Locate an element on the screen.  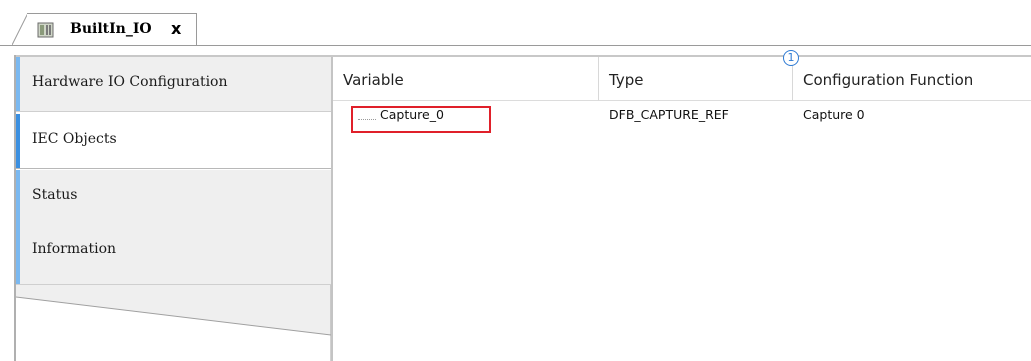
cell-type: DFB_CAPTURE_REF is located at coordinates (696, 115).